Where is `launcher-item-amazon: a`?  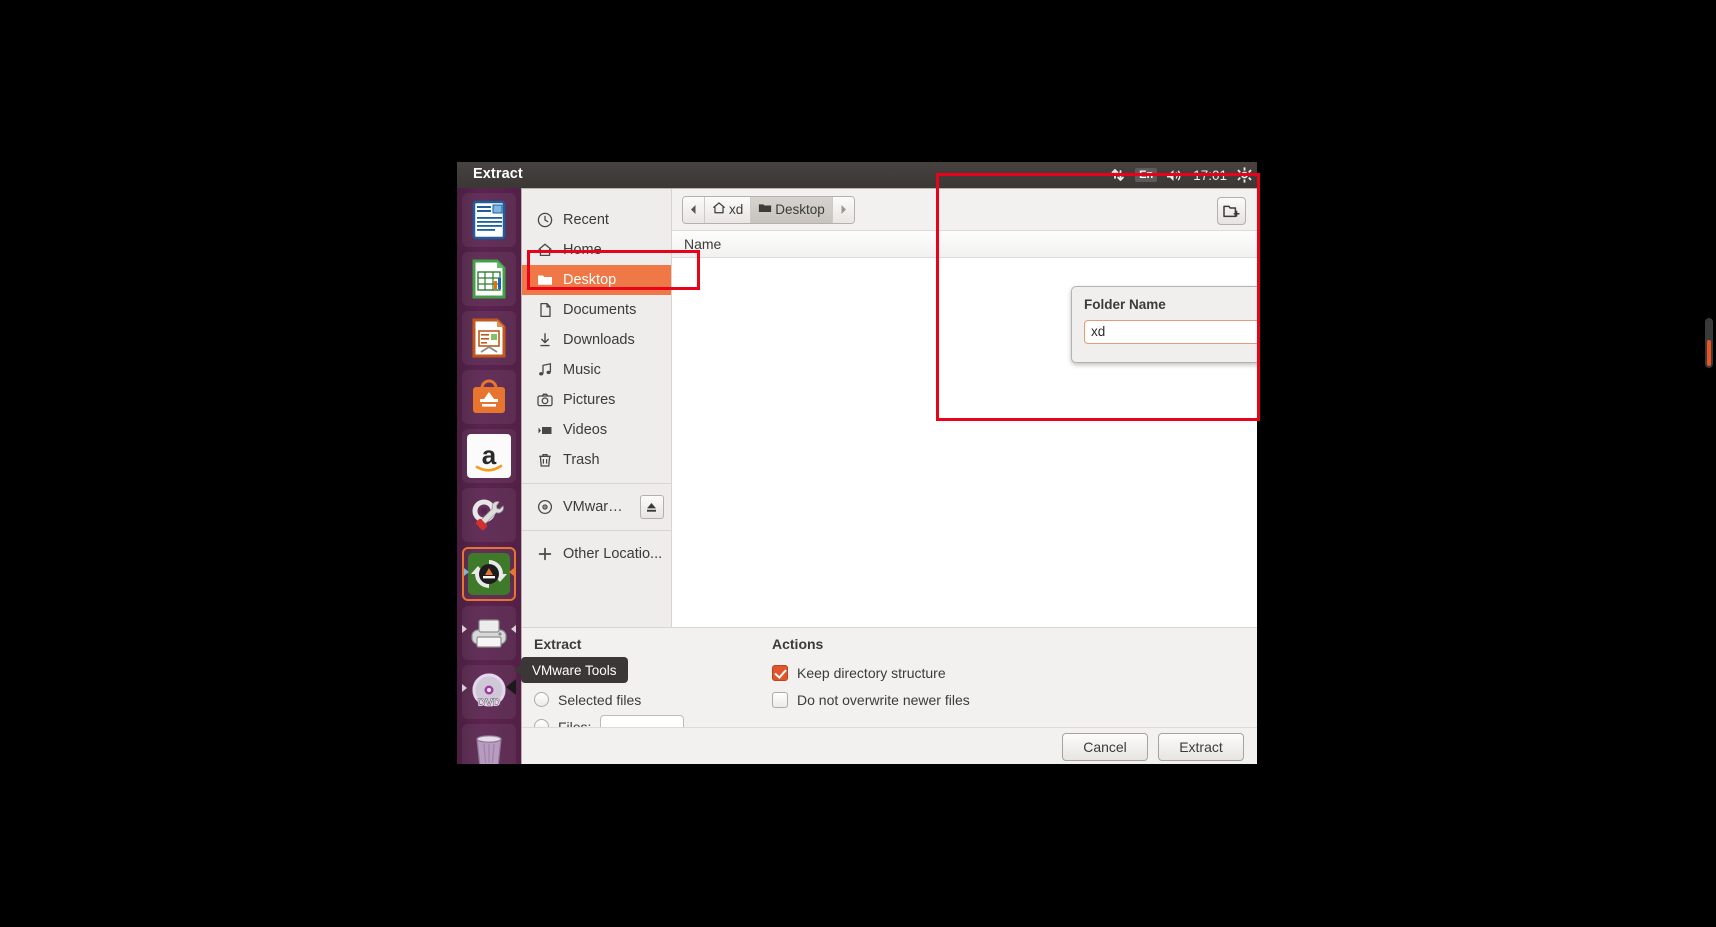
launcher-item-amazon: a is located at coordinates (489, 456).